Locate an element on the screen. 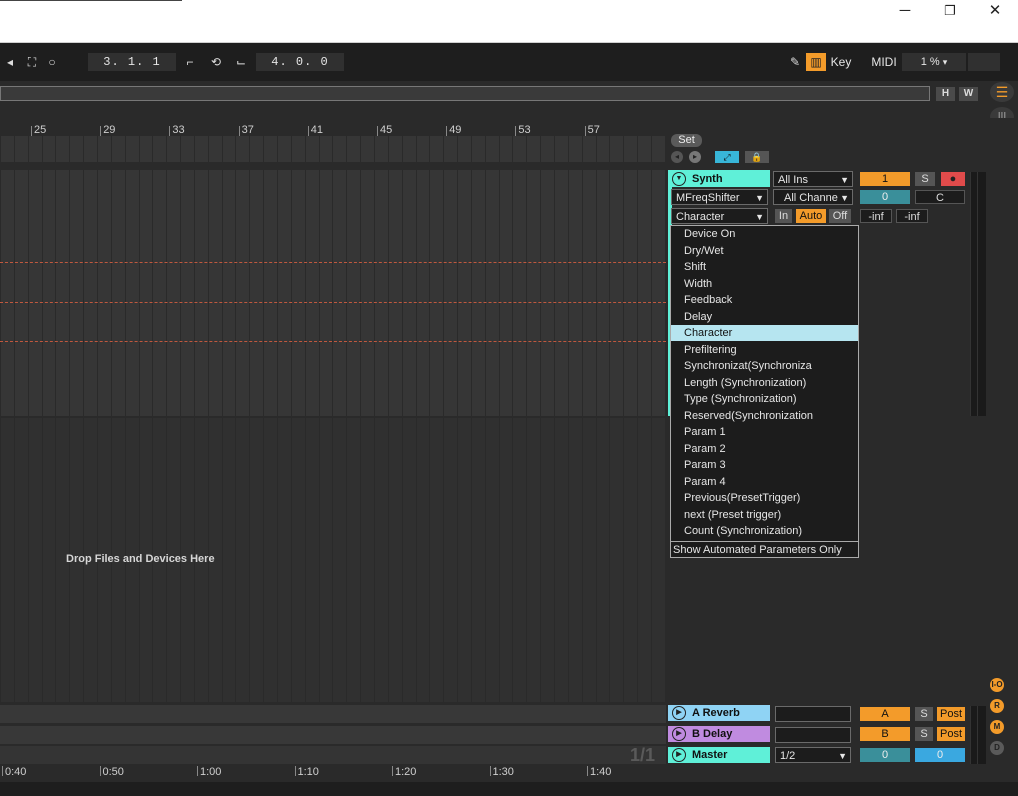 The width and height of the screenshot is (1018, 796). input-channel-select: All Channe ▼ is located at coordinates (813, 197).